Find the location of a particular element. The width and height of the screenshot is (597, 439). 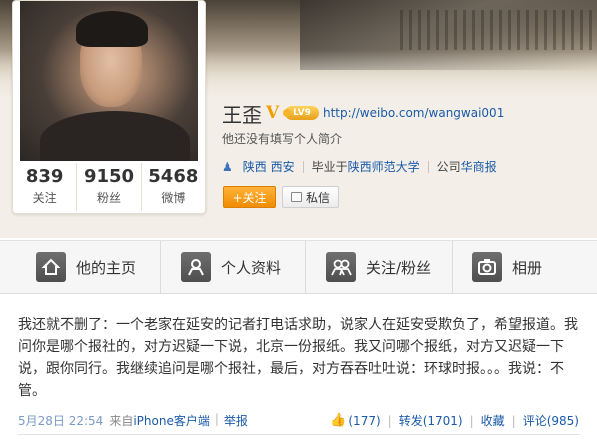

tab-profile: 个人资料 is located at coordinates (231, 267).